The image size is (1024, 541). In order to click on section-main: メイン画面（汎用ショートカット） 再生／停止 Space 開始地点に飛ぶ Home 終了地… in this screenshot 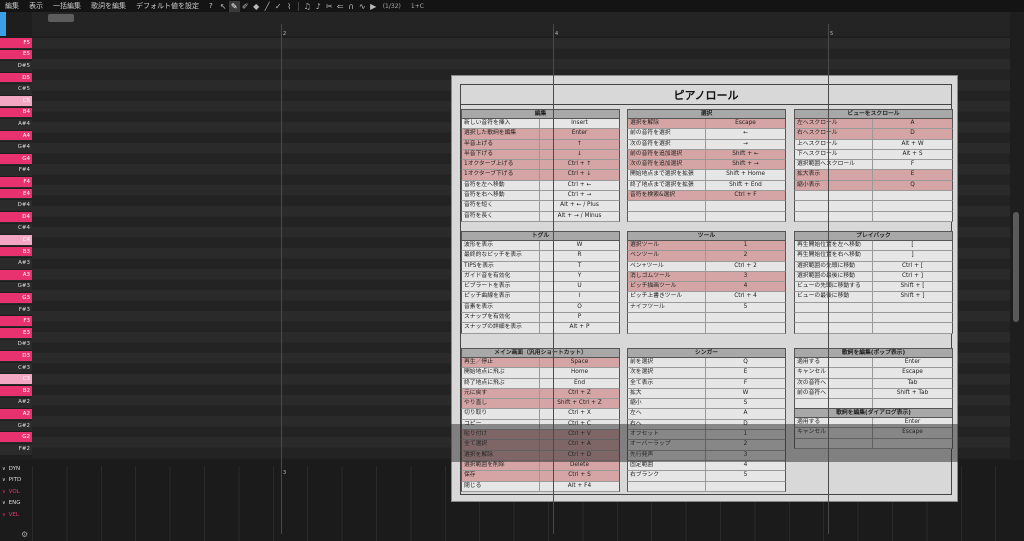, I will do `click(540, 420)`.